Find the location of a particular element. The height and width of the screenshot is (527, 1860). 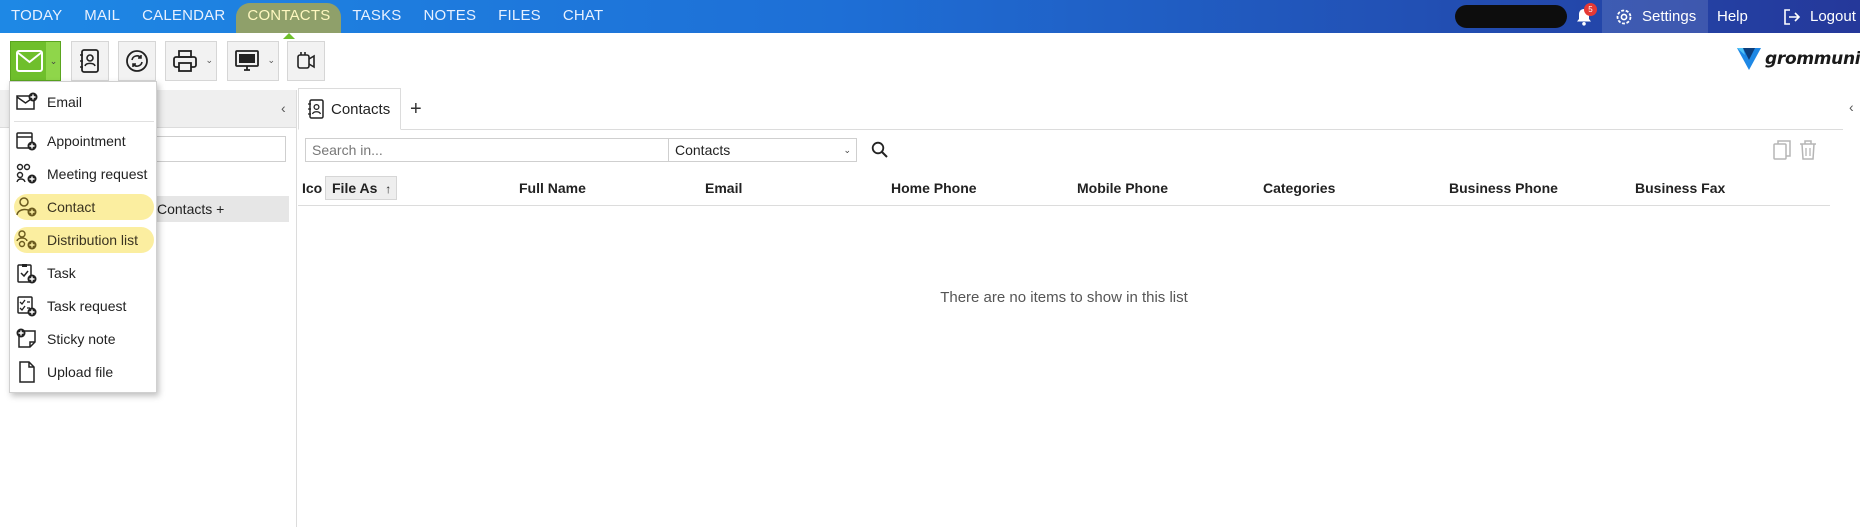

tab-contacts: Contacts is located at coordinates (349, 109).